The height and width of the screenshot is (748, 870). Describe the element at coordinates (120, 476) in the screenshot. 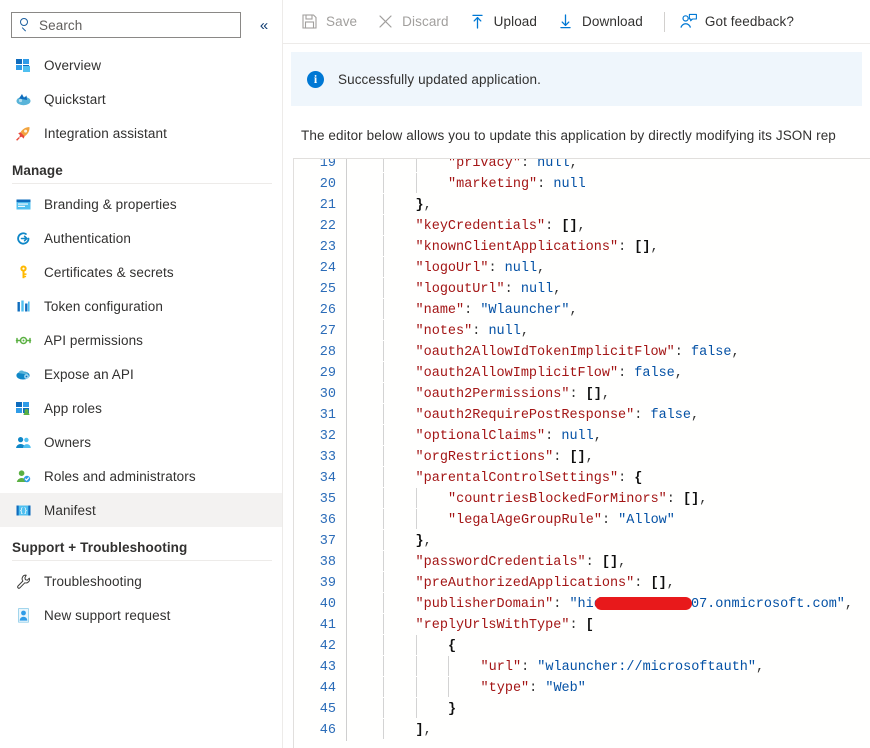

I see `sidebar-item-label: Roles and administrators` at that location.